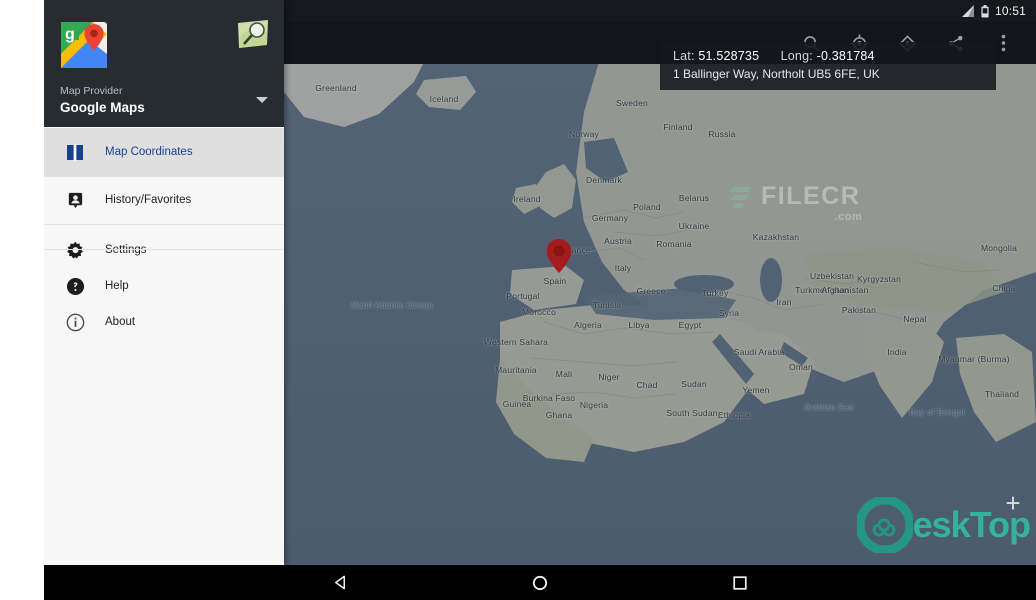  Describe the element at coordinates (845, 290) in the screenshot. I see `map-label: Afghanistan` at that location.